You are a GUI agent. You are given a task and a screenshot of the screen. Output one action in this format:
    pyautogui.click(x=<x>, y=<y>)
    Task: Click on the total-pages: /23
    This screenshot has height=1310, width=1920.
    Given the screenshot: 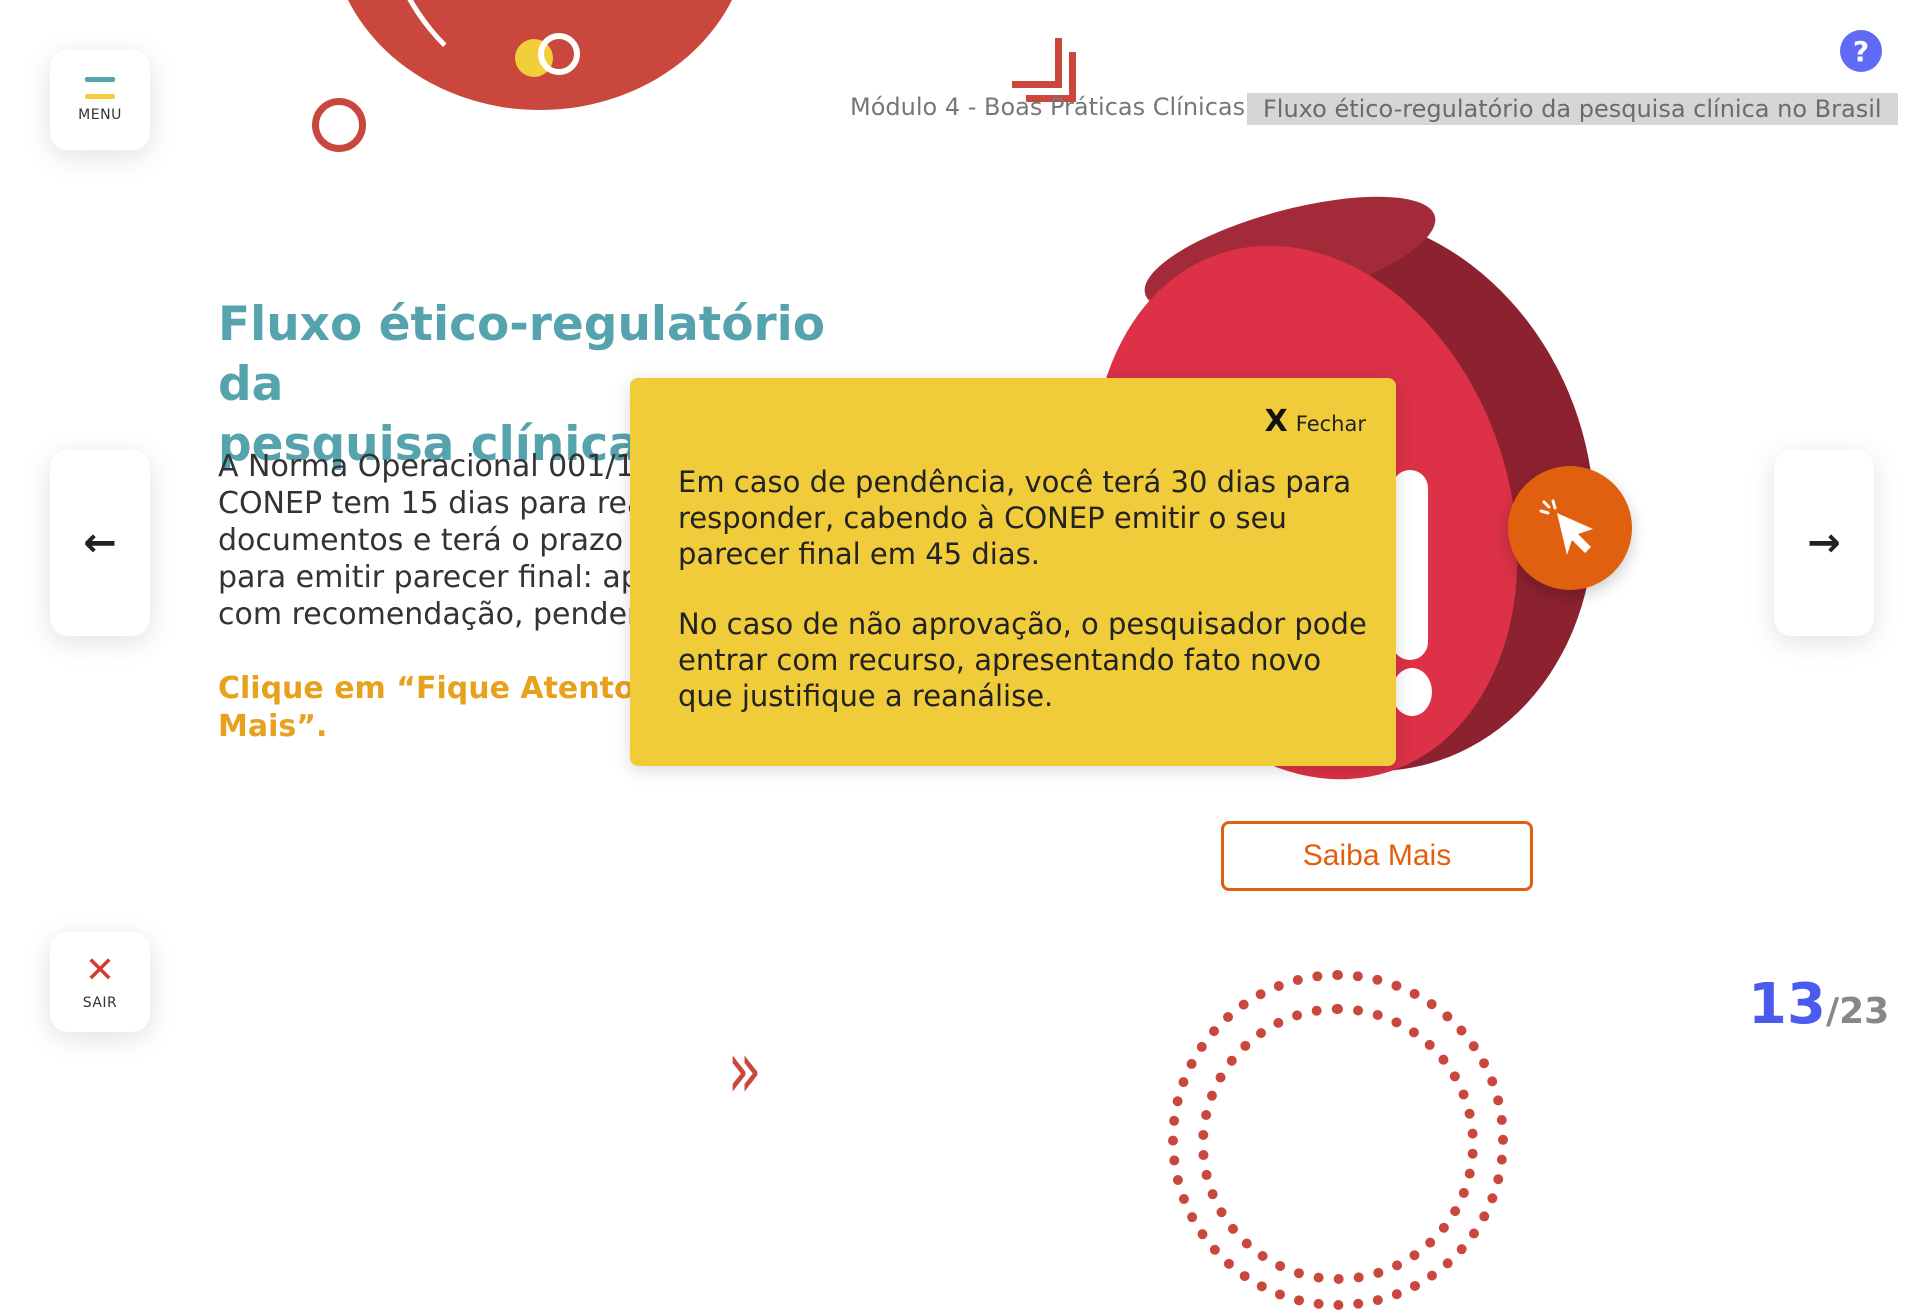 What is the action you would take?
    pyautogui.click(x=1857, y=1011)
    